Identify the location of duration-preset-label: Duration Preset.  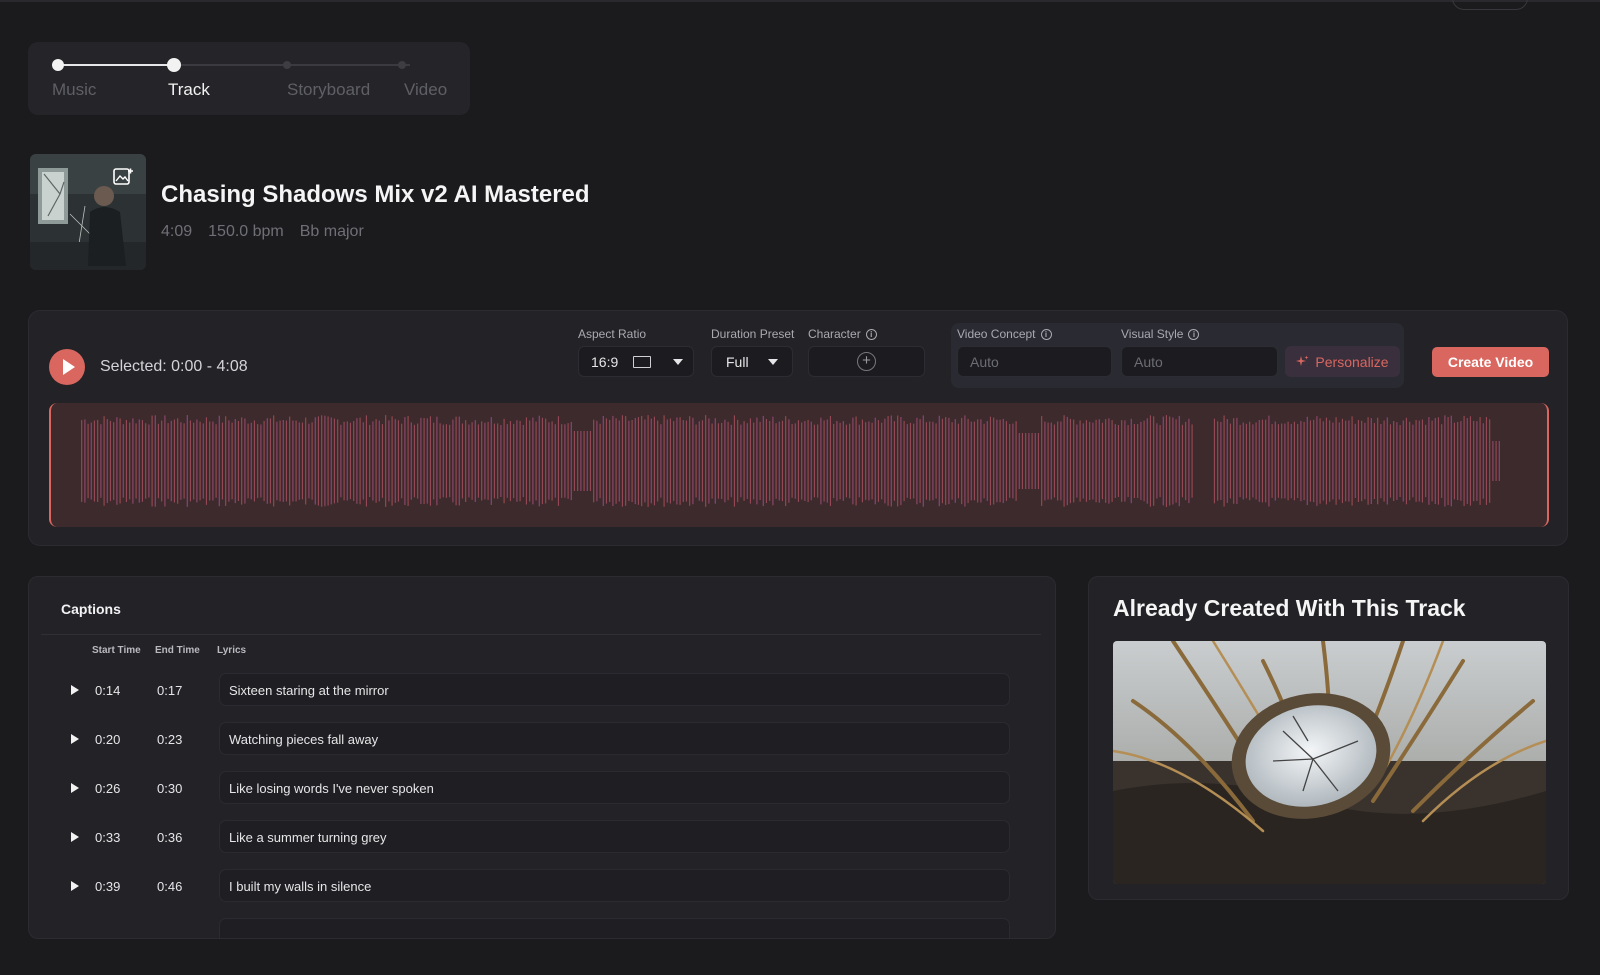
(753, 334).